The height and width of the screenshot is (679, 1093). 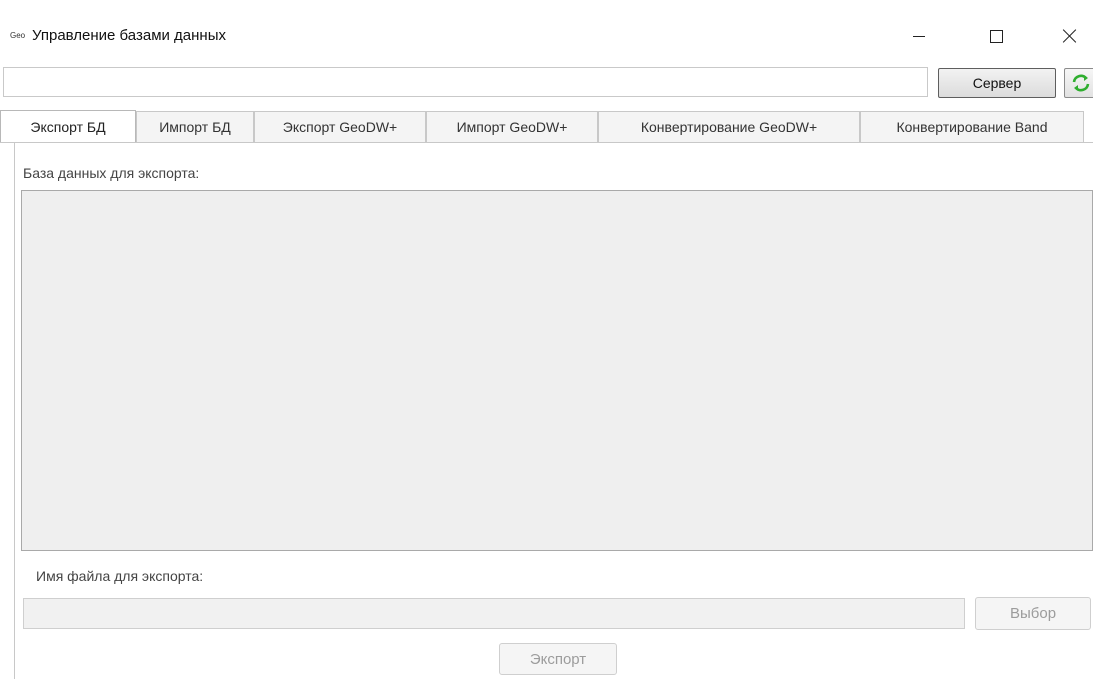 What do you see at coordinates (494, 613) in the screenshot?
I see `file-name-input` at bounding box center [494, 613].